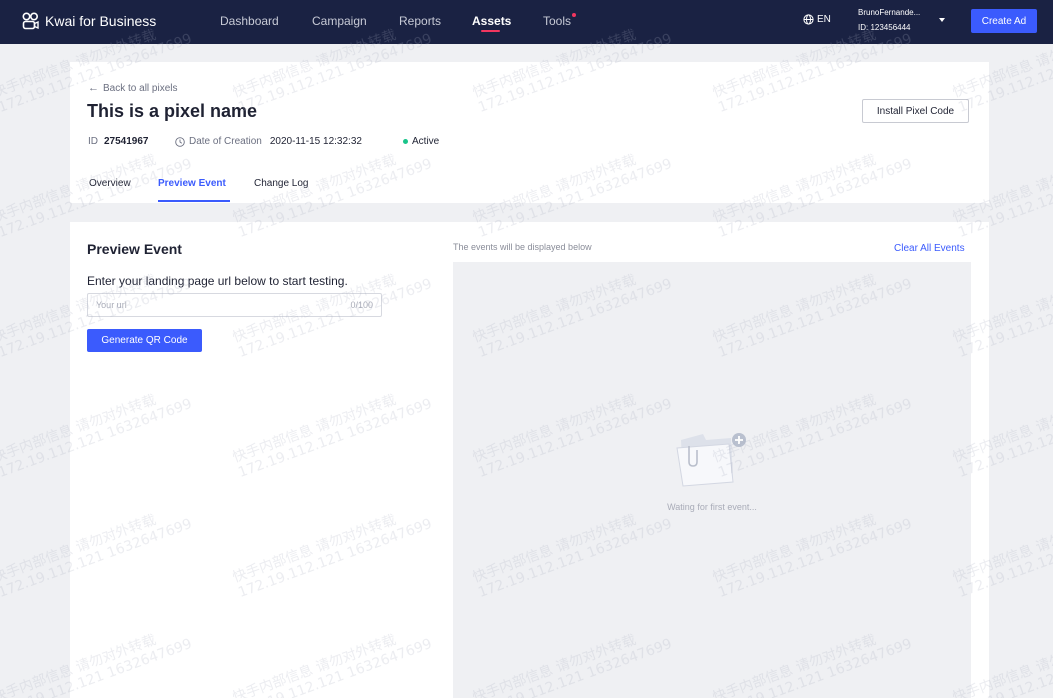 The width and height of the screenshot is (1053, 698). I want to click on globe-icon, so click(808, 19).